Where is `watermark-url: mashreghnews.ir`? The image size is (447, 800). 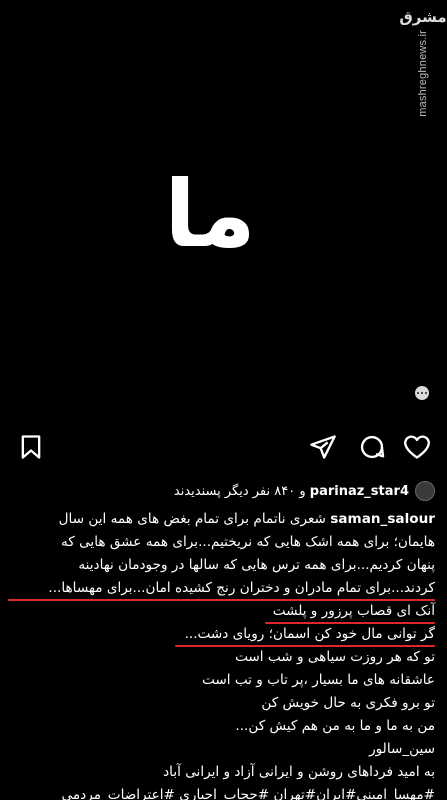 watermark-url: mashreghnews.ir is located at coordinates (423, 73).